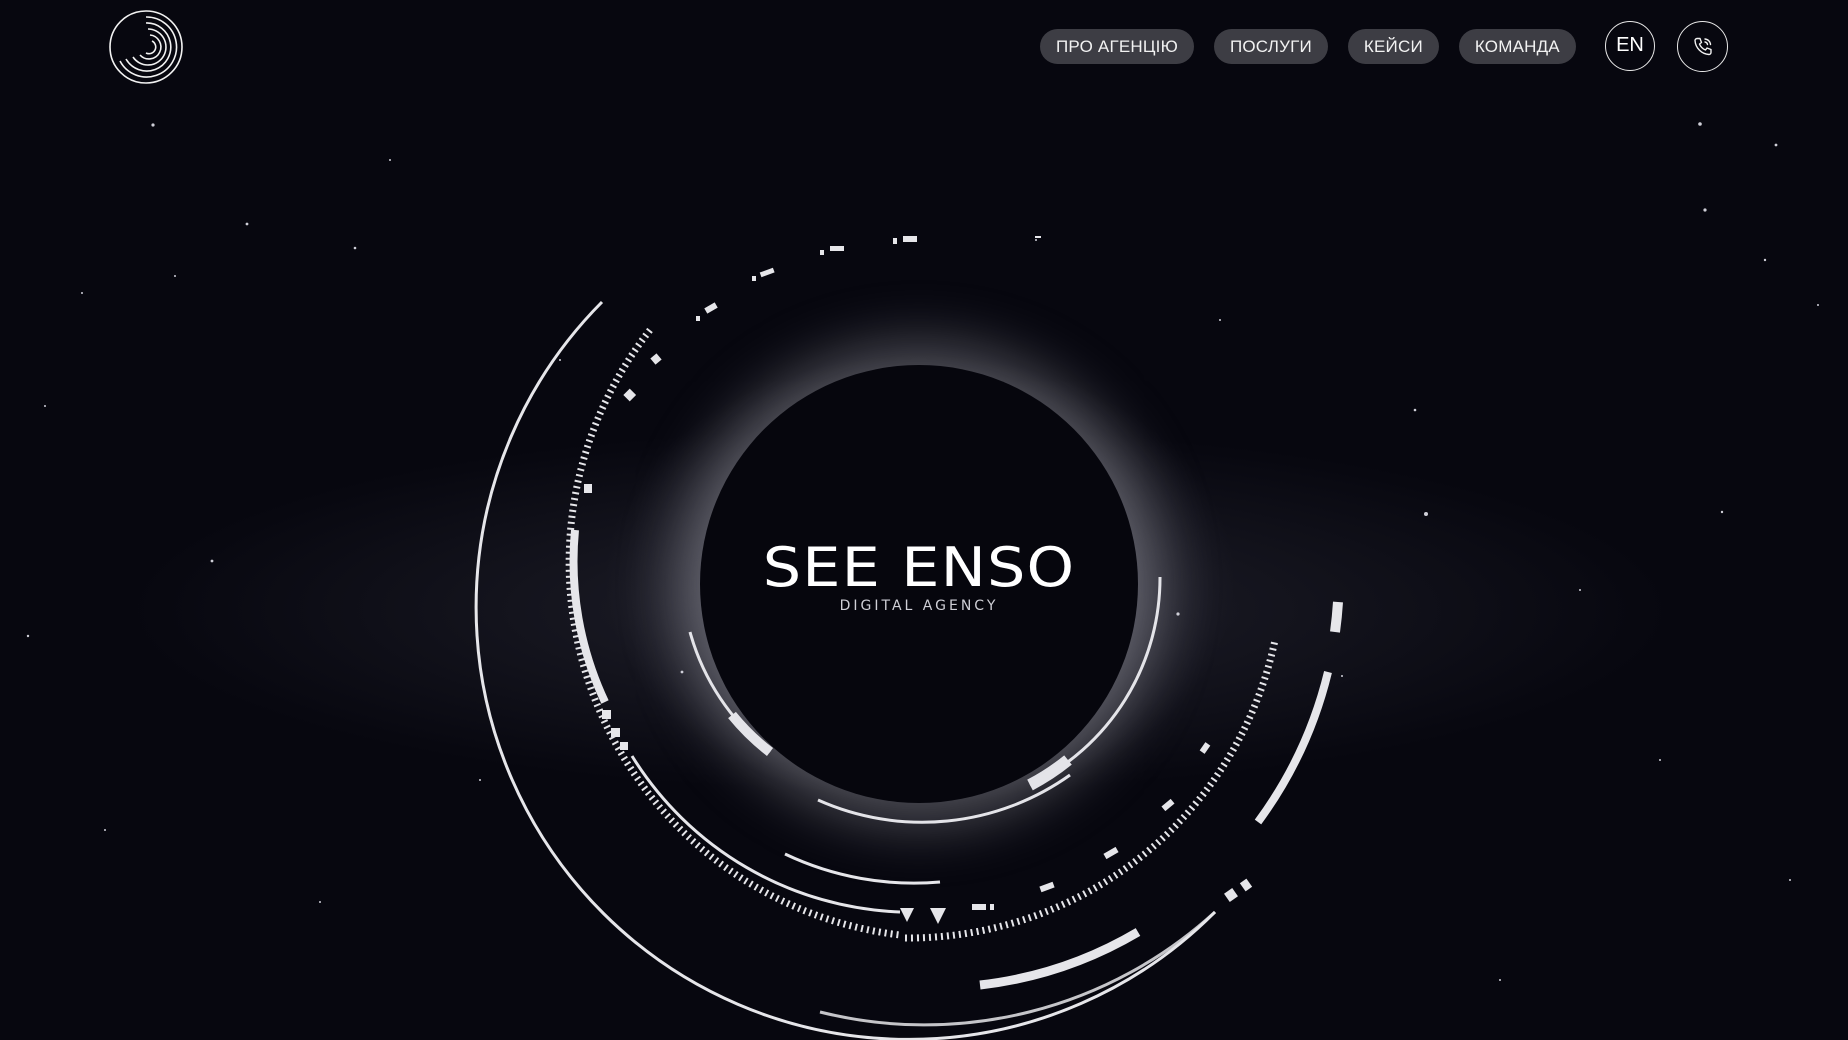 This screenshot has width=1848, height=1040. What do you see at coordinates (146, 47) in the screenshot?
I see `spiral-logo-icon` at bounding box center [146, 47].